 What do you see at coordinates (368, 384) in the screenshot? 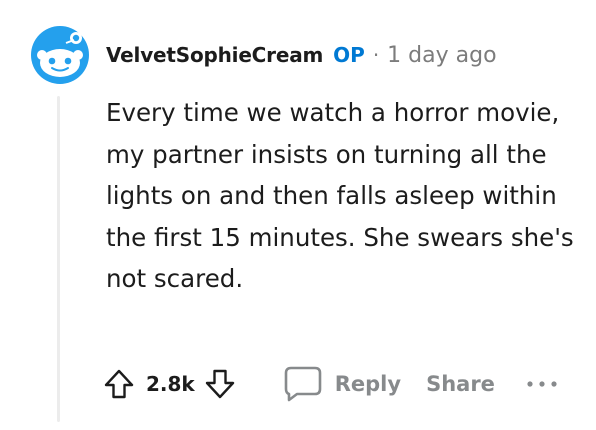
I see `reply-label: Reply` at bounding box center [368, 384].